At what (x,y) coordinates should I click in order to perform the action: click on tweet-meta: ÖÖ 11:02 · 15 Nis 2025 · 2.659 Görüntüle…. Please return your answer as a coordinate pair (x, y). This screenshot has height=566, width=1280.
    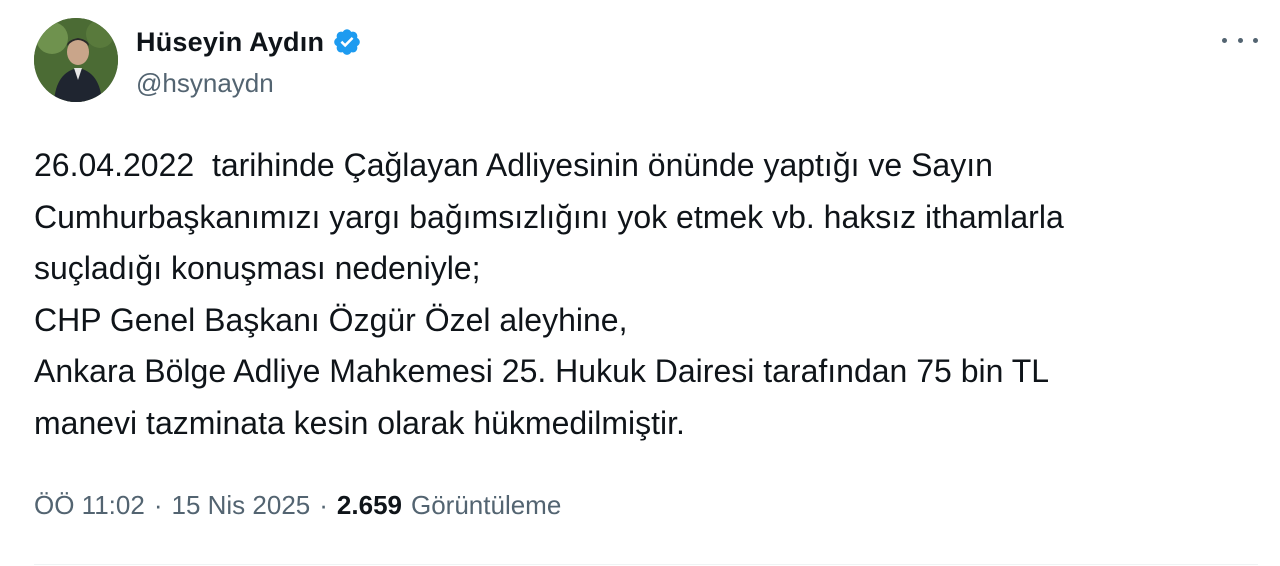
    Looking at the image, I should click on (297, 505).